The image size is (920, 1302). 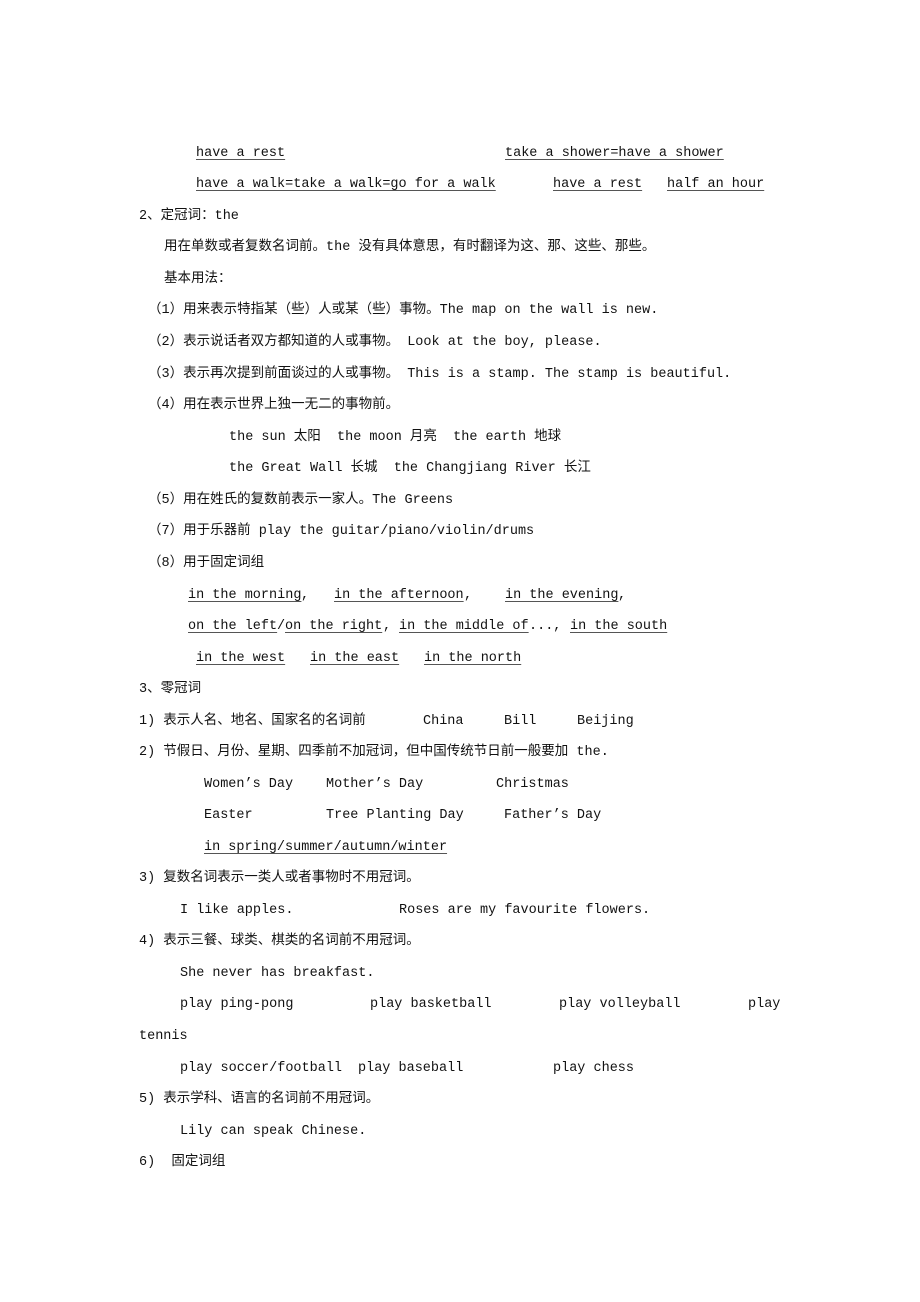 I want to click on phrase: in spring/summer/autumn/winter, so click(x=326, y=847).